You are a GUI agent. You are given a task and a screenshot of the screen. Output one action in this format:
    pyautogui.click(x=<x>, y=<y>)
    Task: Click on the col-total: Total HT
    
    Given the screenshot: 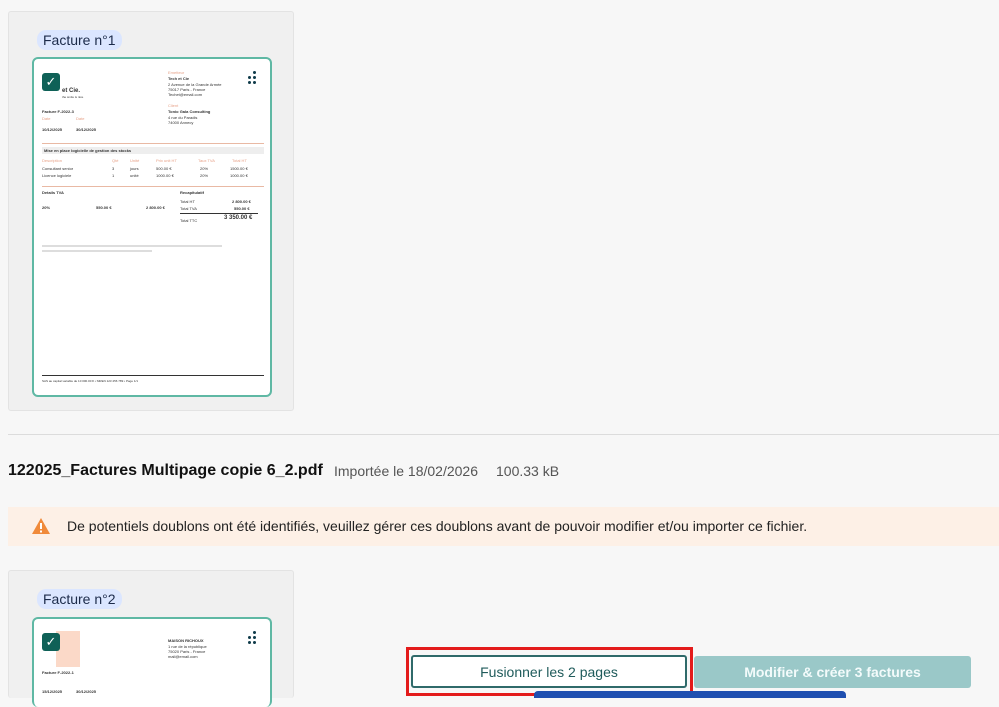 What is the action you would take?
    pyautogui.click(x=239, y=160)
    